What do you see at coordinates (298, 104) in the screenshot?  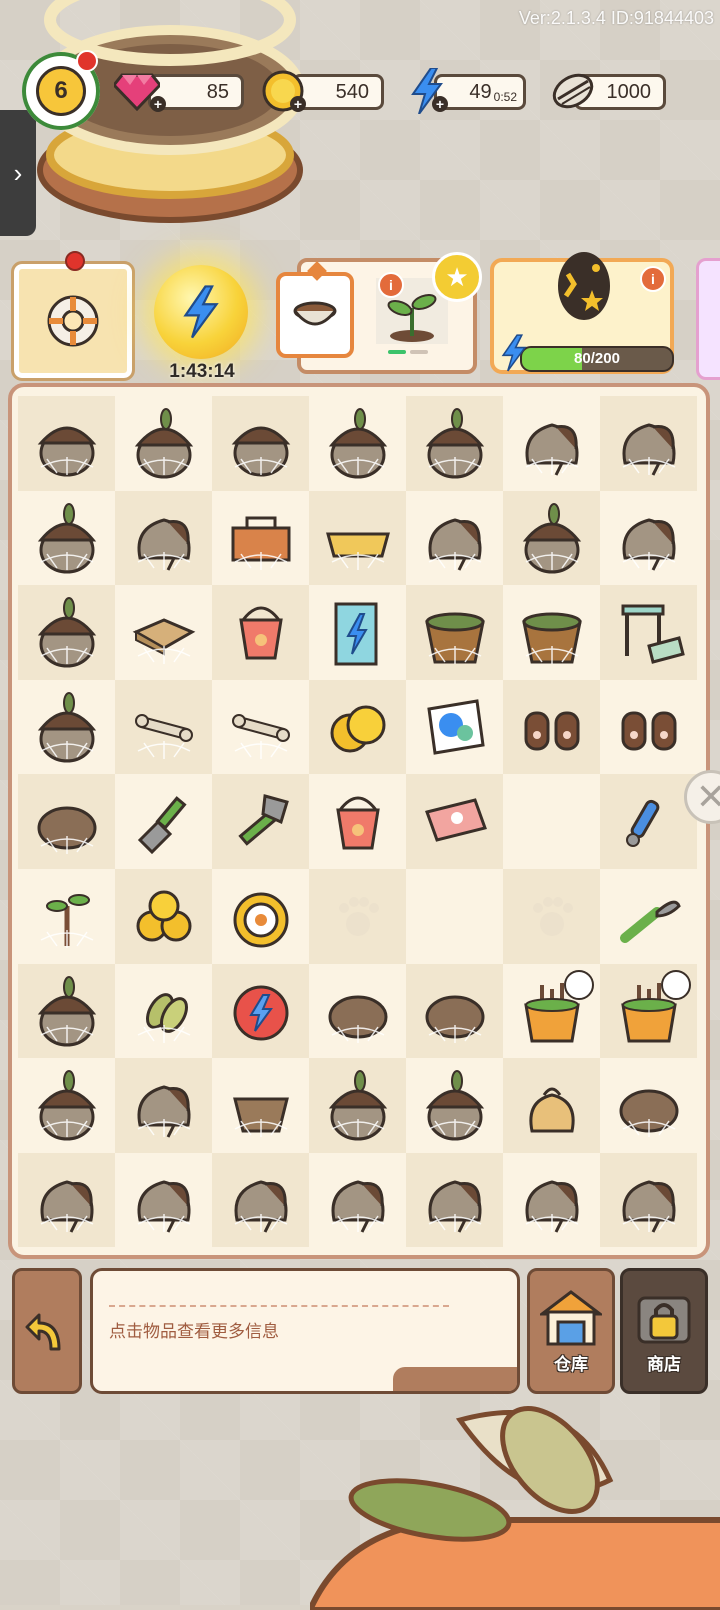 I see `add-coins-button: +` at bounding box center [298, 104].